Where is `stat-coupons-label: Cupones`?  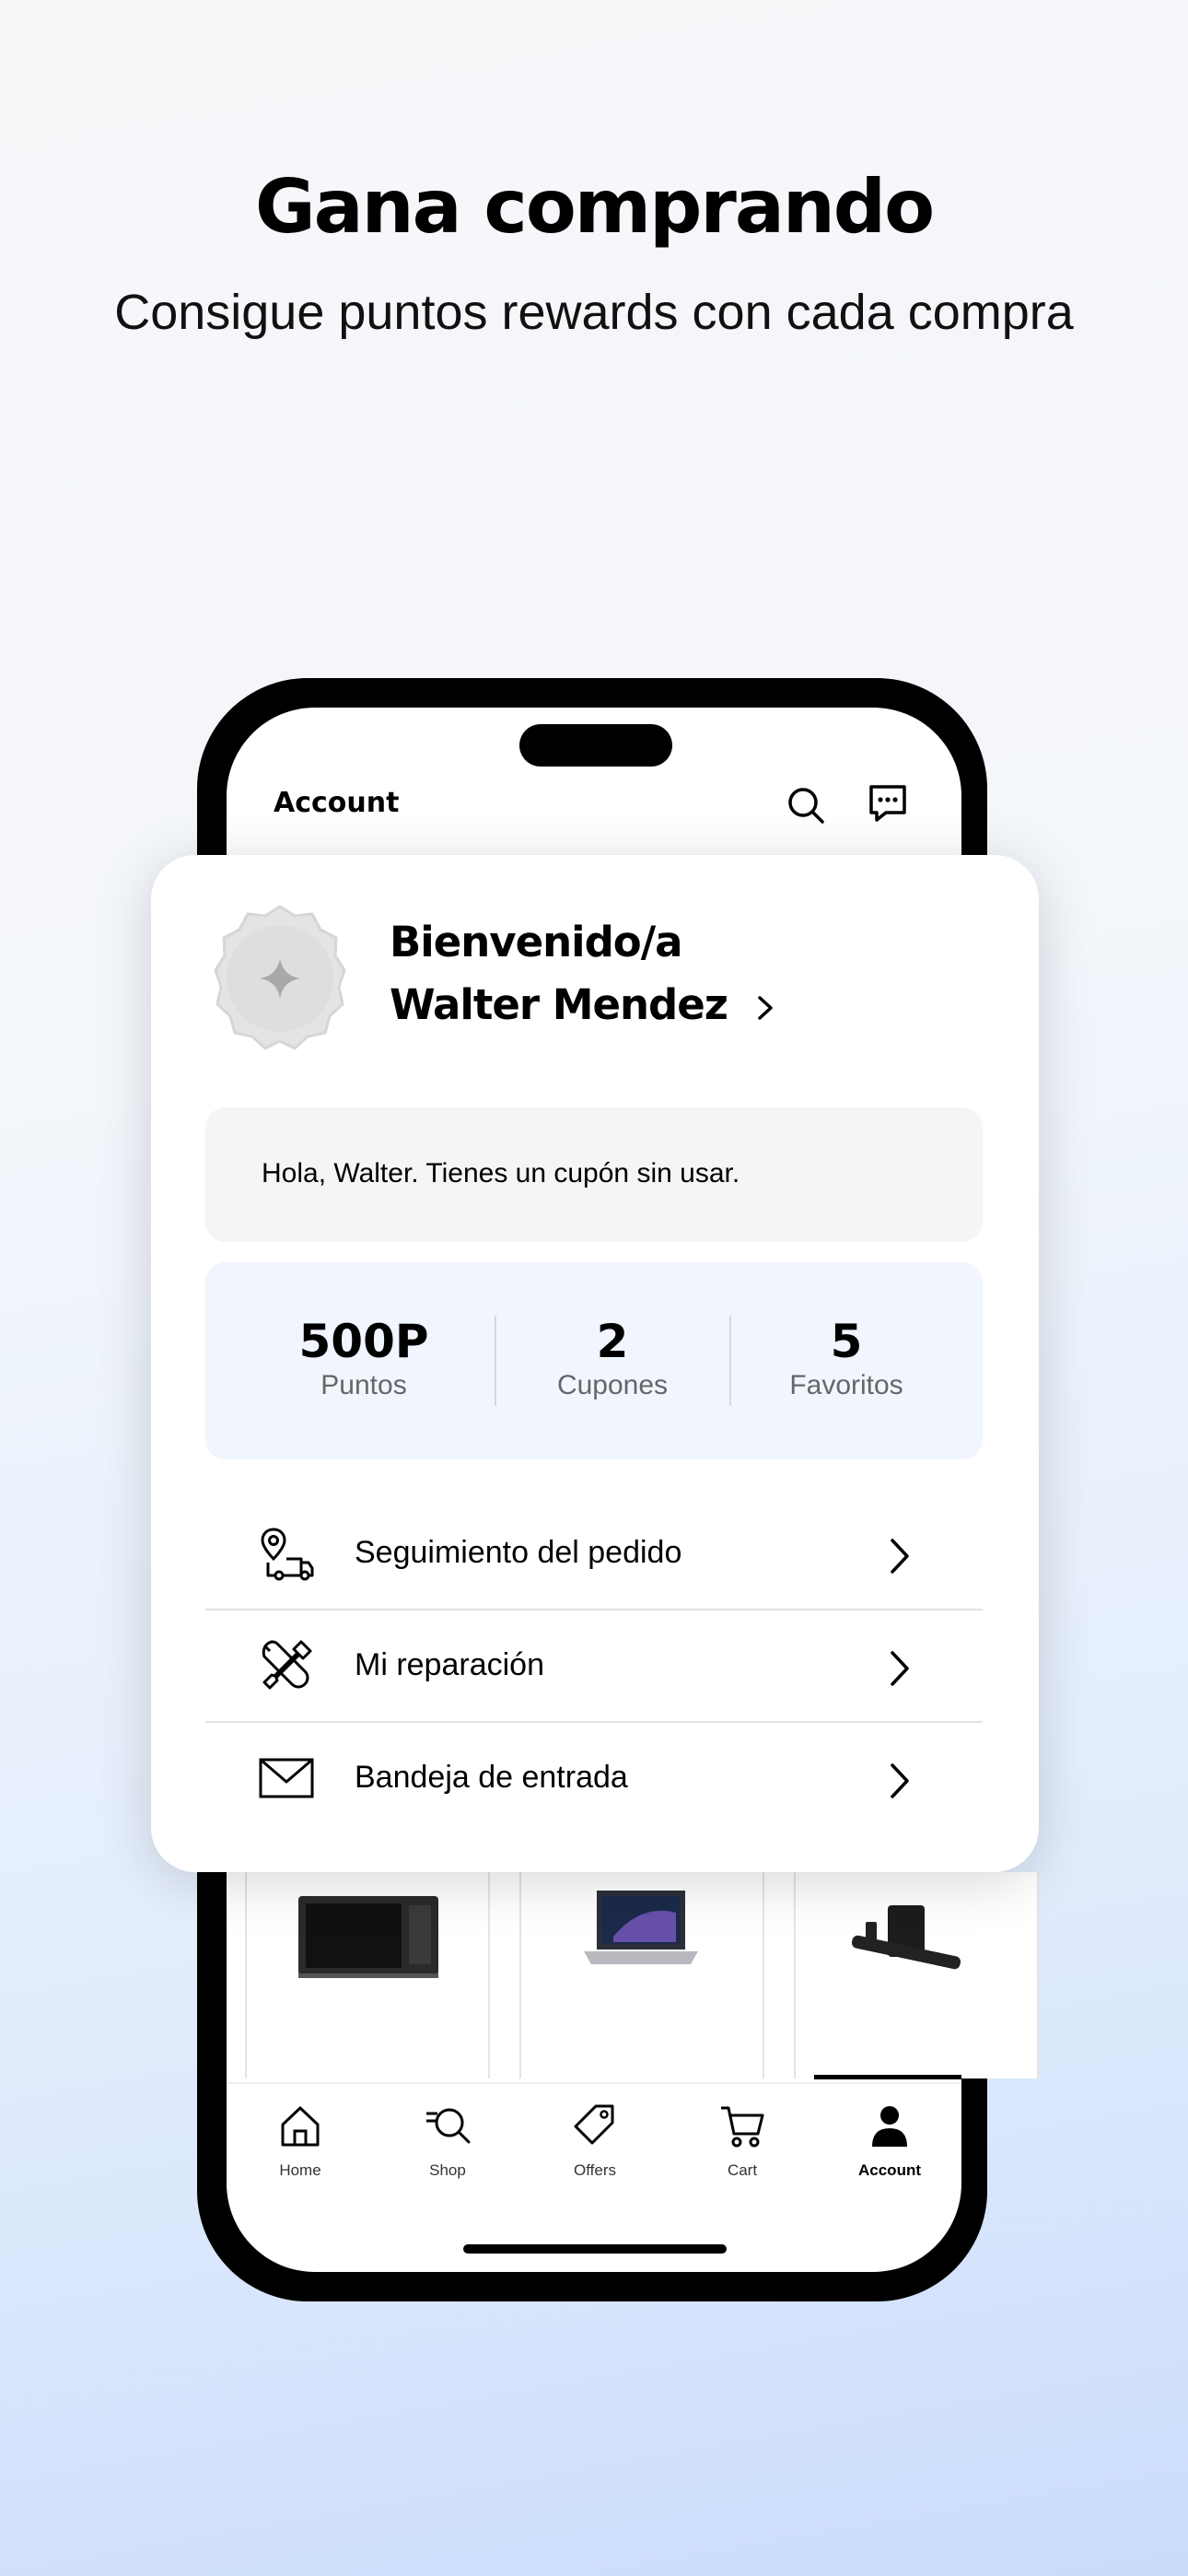 stat-coupons-label: Cupones is located at coordinates (612, 1385).